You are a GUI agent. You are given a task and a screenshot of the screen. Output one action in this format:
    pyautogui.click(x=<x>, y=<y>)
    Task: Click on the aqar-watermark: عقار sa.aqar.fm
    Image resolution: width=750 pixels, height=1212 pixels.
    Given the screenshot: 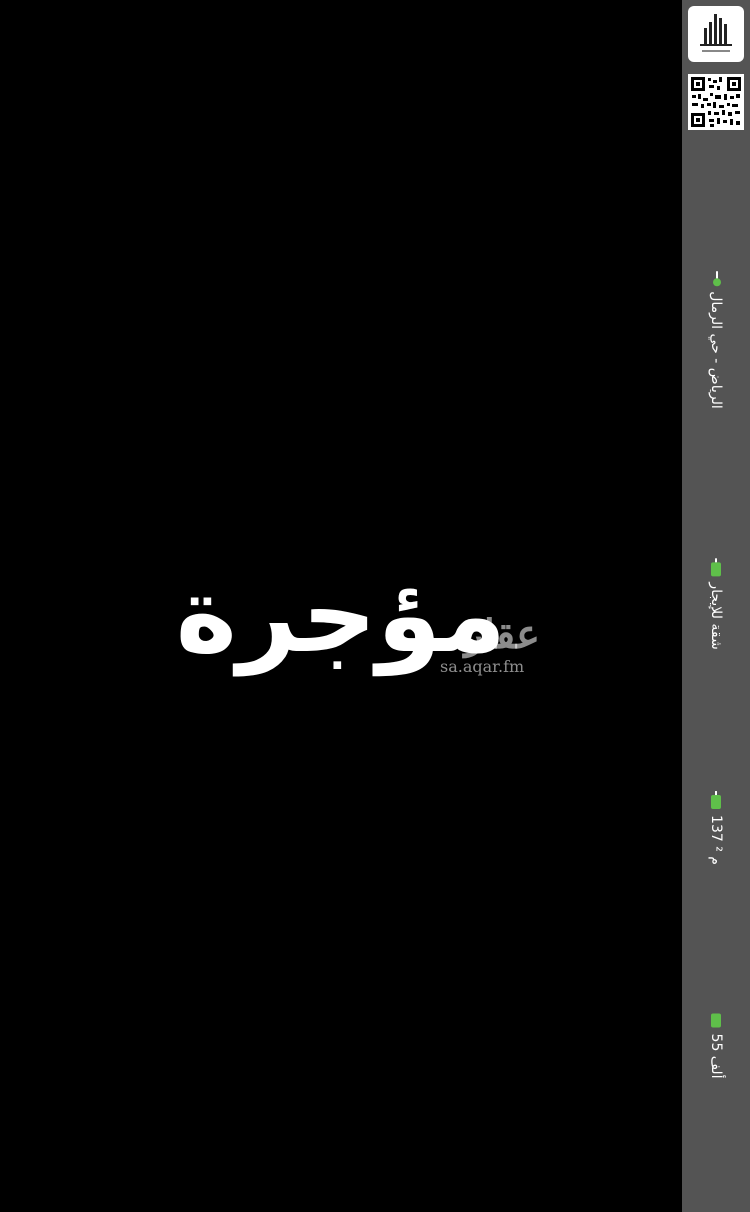 What is the action you would take?
    pyautogui.click(x=491, y=648)
    